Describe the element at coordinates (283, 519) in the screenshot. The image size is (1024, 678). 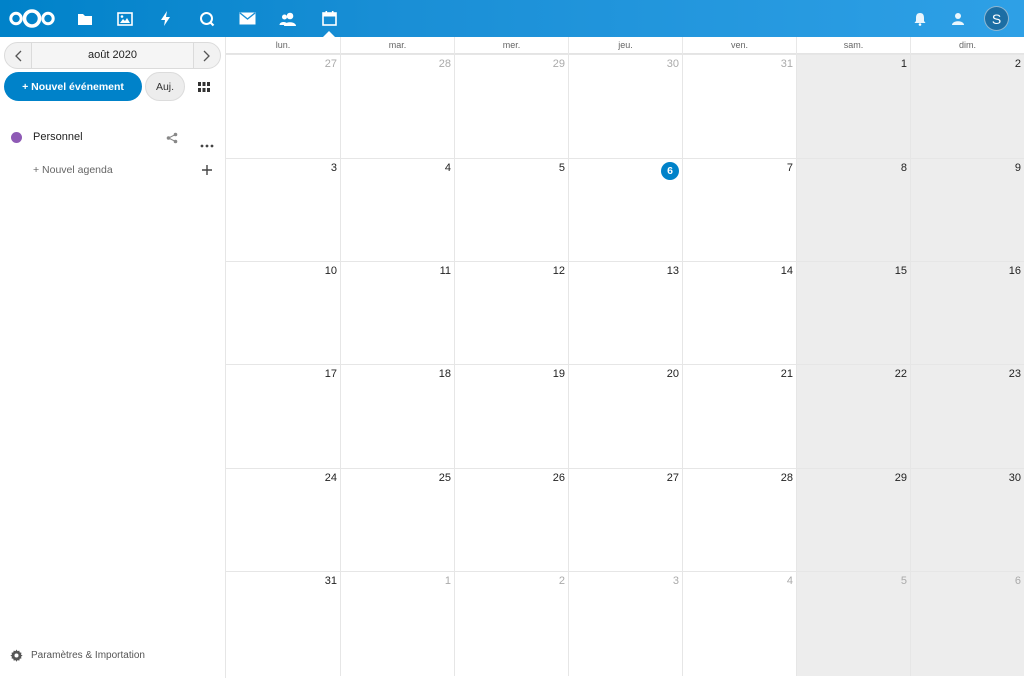
I see `day-cell: 24` at that location.